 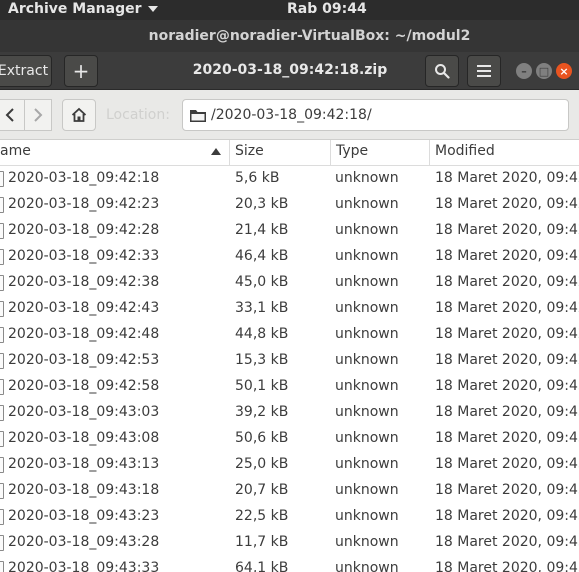 I want to click on file-name: 2020-03-18_09:43:18, so click(x=84, y=490).